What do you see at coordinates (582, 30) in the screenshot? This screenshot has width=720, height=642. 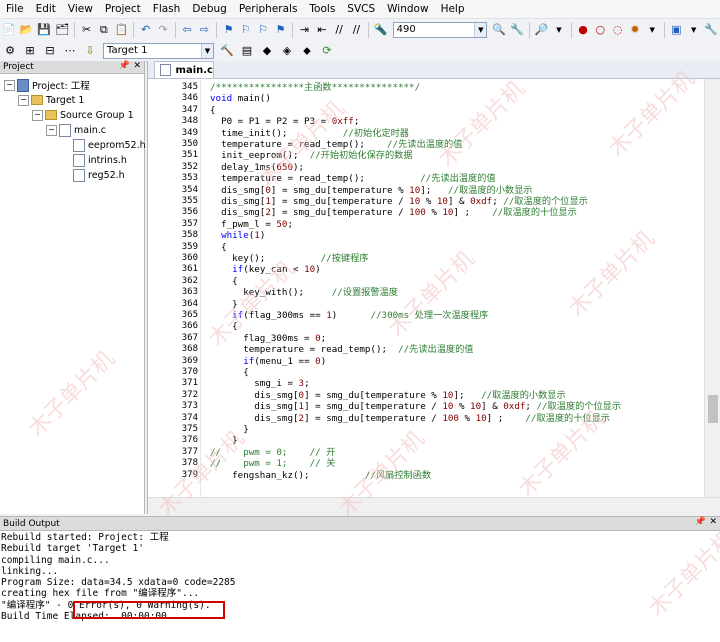 I see `breakpoint-icon: ●` at bounding box center [582, 30].